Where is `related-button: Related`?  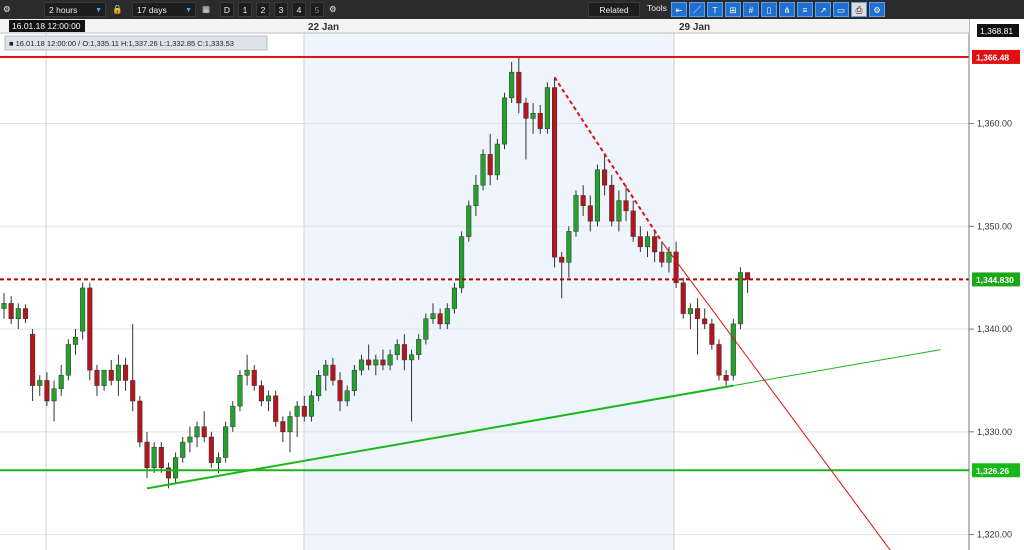 related-button: Related is located at coordinates (614, 9).